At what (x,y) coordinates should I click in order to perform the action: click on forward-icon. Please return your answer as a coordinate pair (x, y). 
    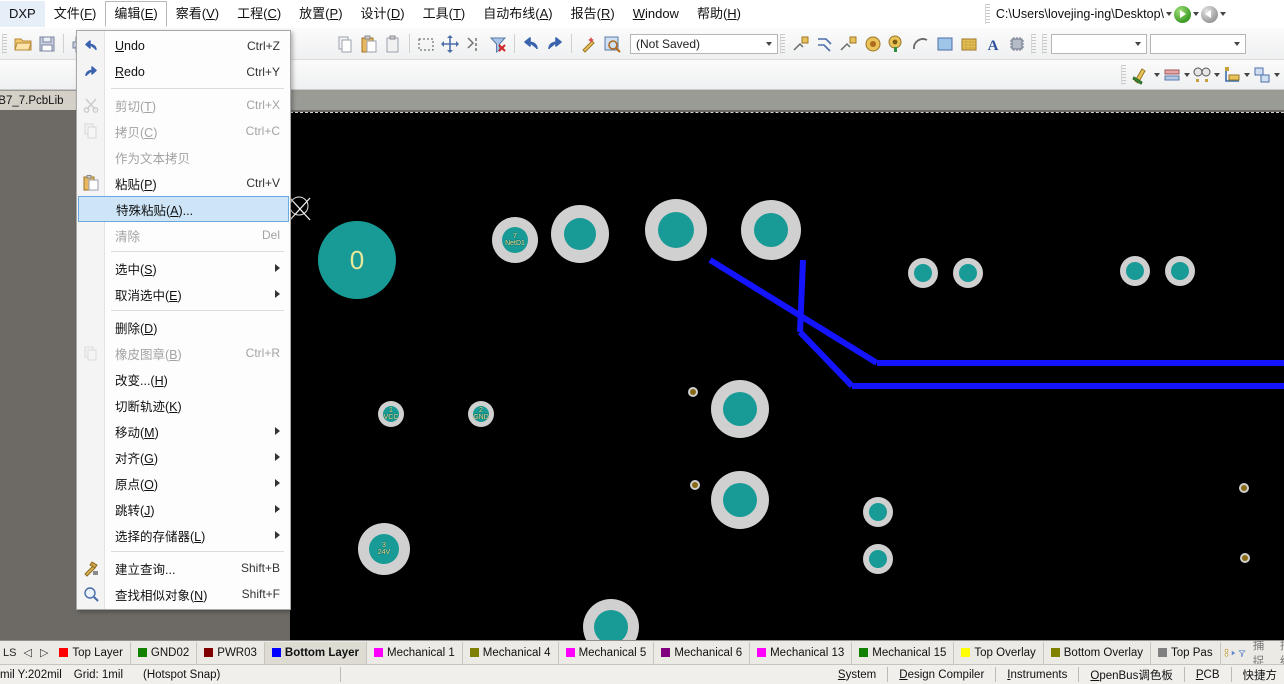
    Looking at the image, I should click on (1209, 14).